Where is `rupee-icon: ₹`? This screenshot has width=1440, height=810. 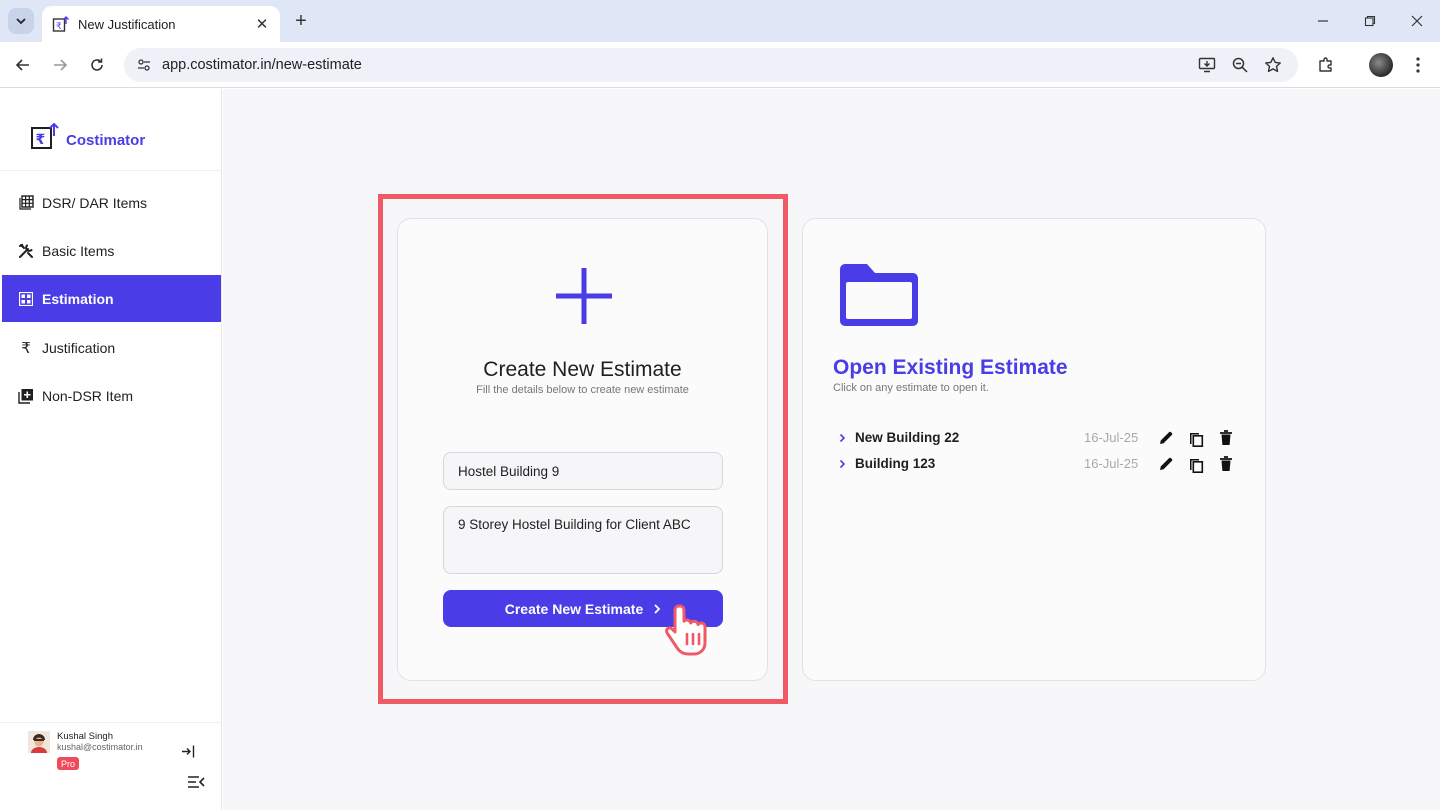 rupee-icon: ₹ is located at coordinates (26, 347).